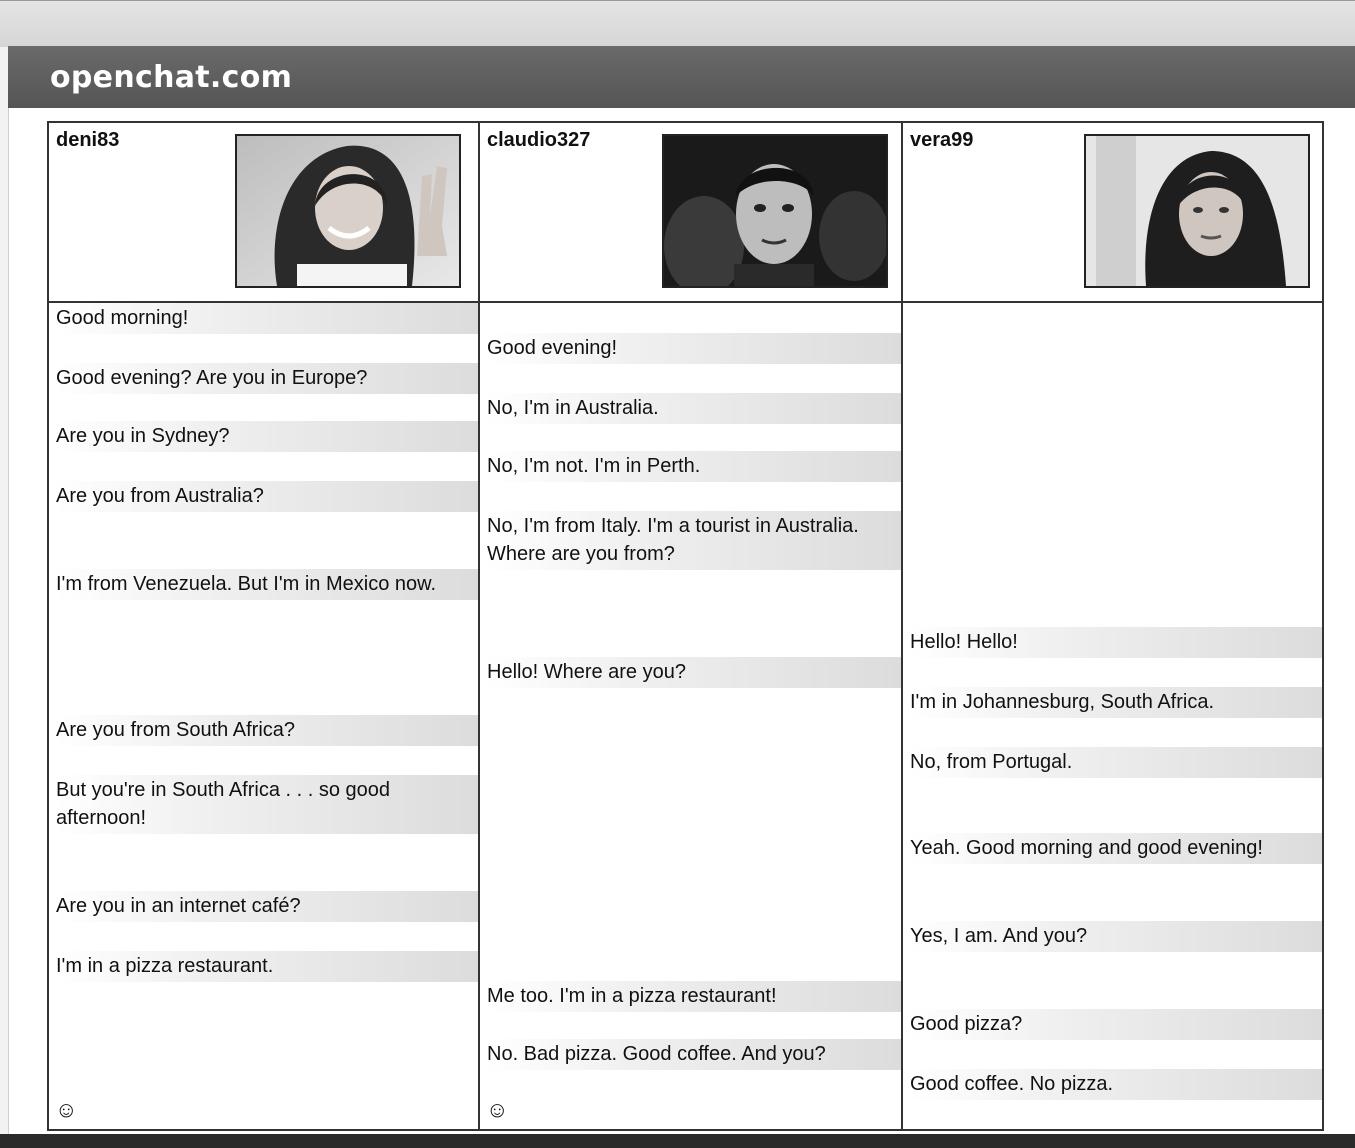 This screenshot has height=1148, width=1355. What do you see at coordinates (677, 23) in the screenshot?
I see `top-strip` at bounding box center [677, 23].